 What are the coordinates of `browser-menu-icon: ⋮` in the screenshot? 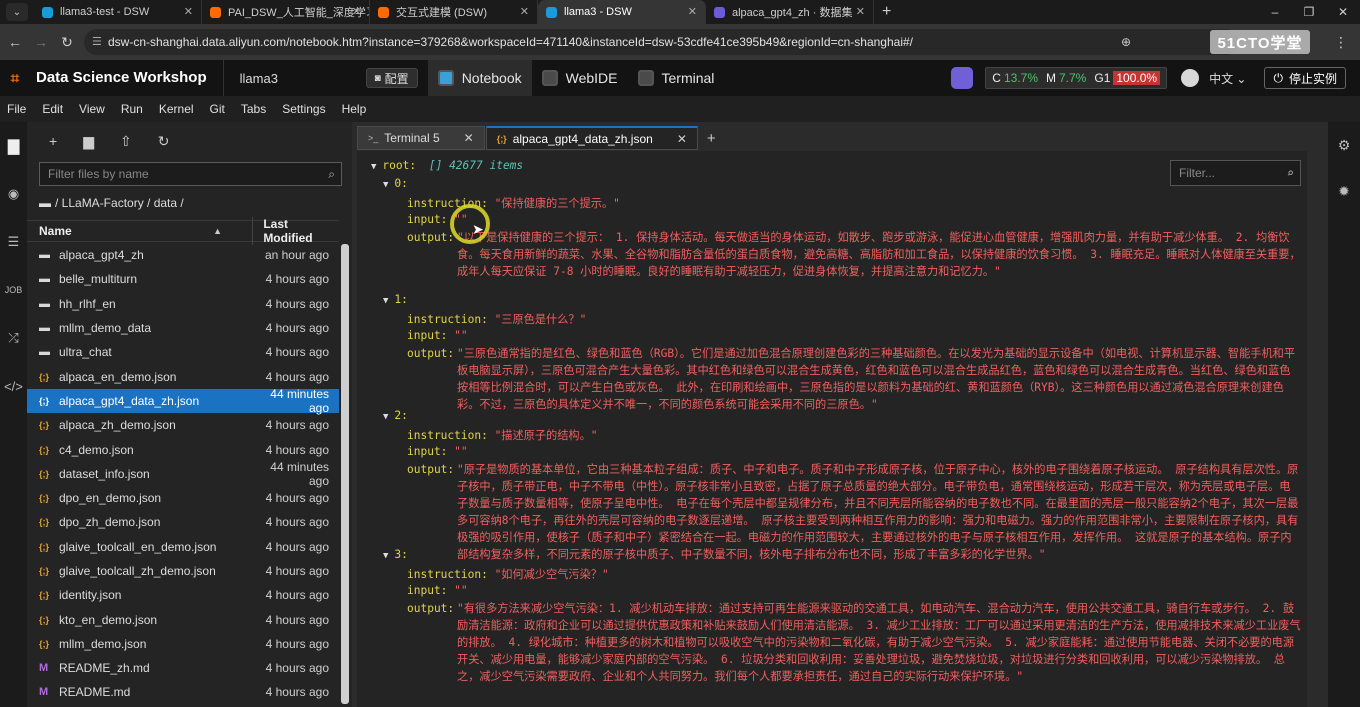 It's located at (1341, 42).